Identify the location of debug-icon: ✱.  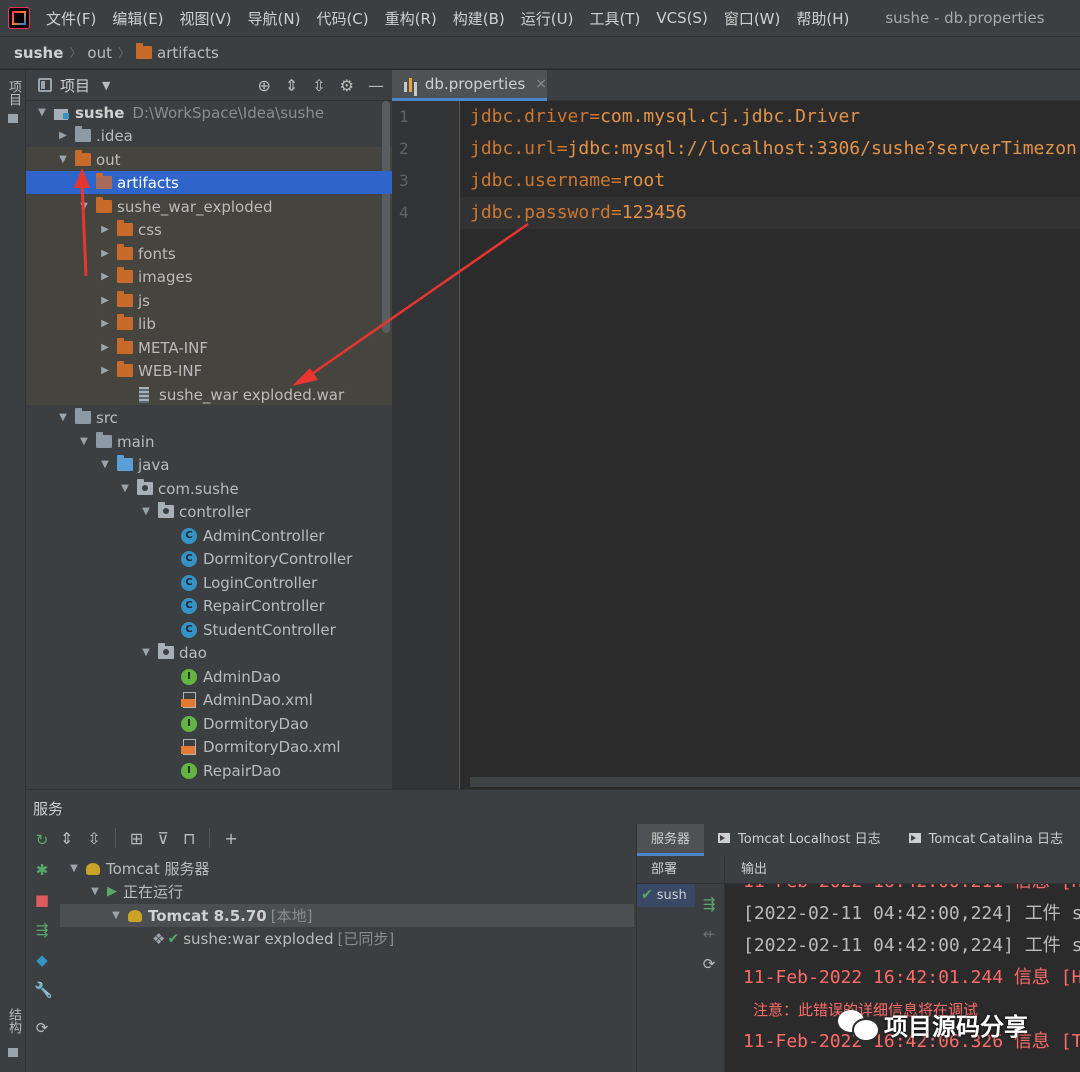
(42, 870).